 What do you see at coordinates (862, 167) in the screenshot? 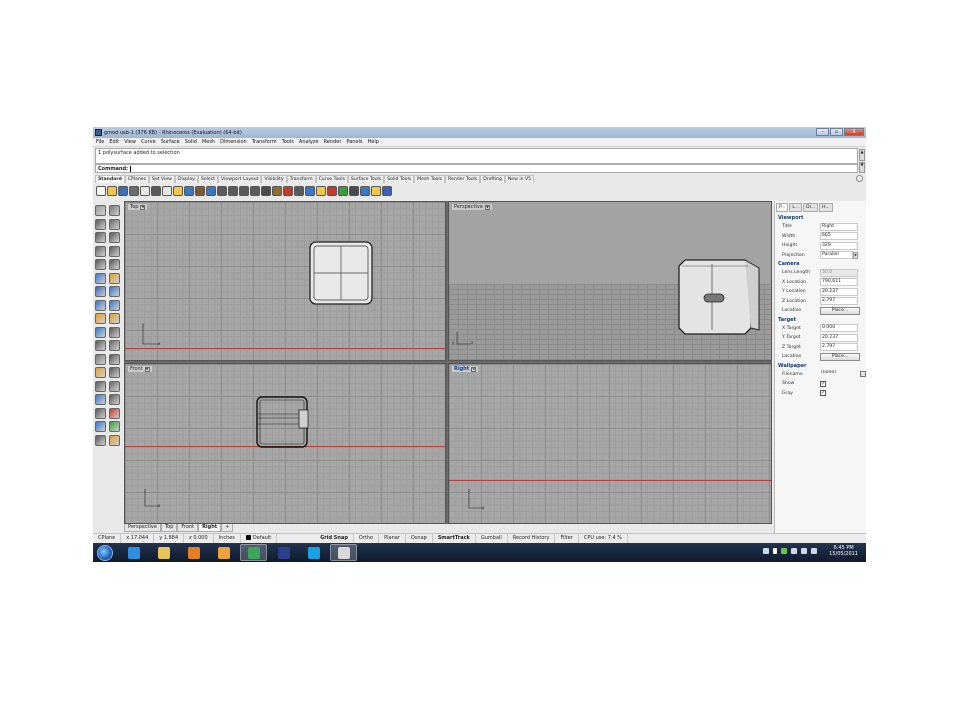
I see `scroll-down-icon: ▼` at bounding box center [862, 167].